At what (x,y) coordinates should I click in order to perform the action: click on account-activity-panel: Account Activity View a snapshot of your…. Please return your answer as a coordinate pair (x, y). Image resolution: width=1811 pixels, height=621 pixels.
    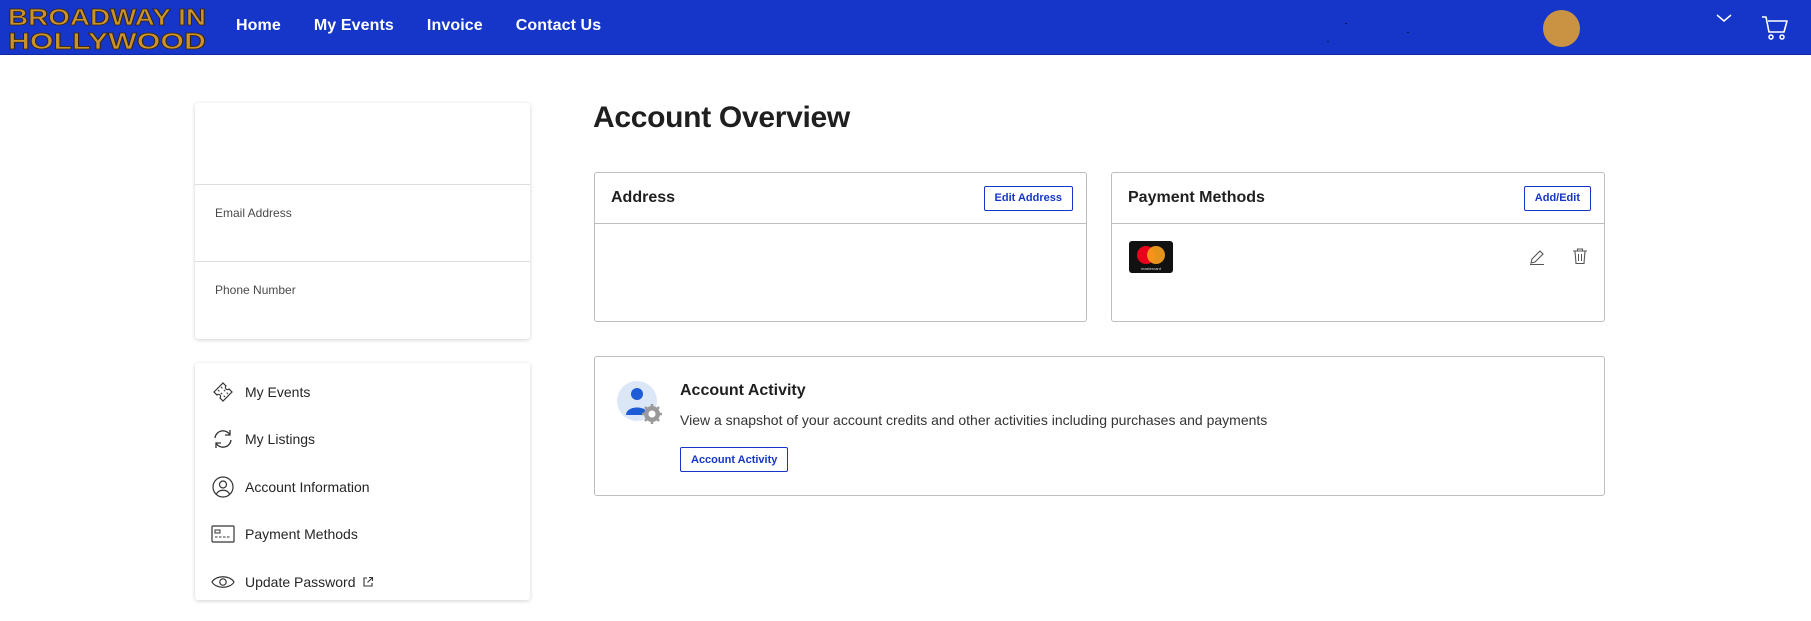
    Looking at the image, I should click on (1099, 426).